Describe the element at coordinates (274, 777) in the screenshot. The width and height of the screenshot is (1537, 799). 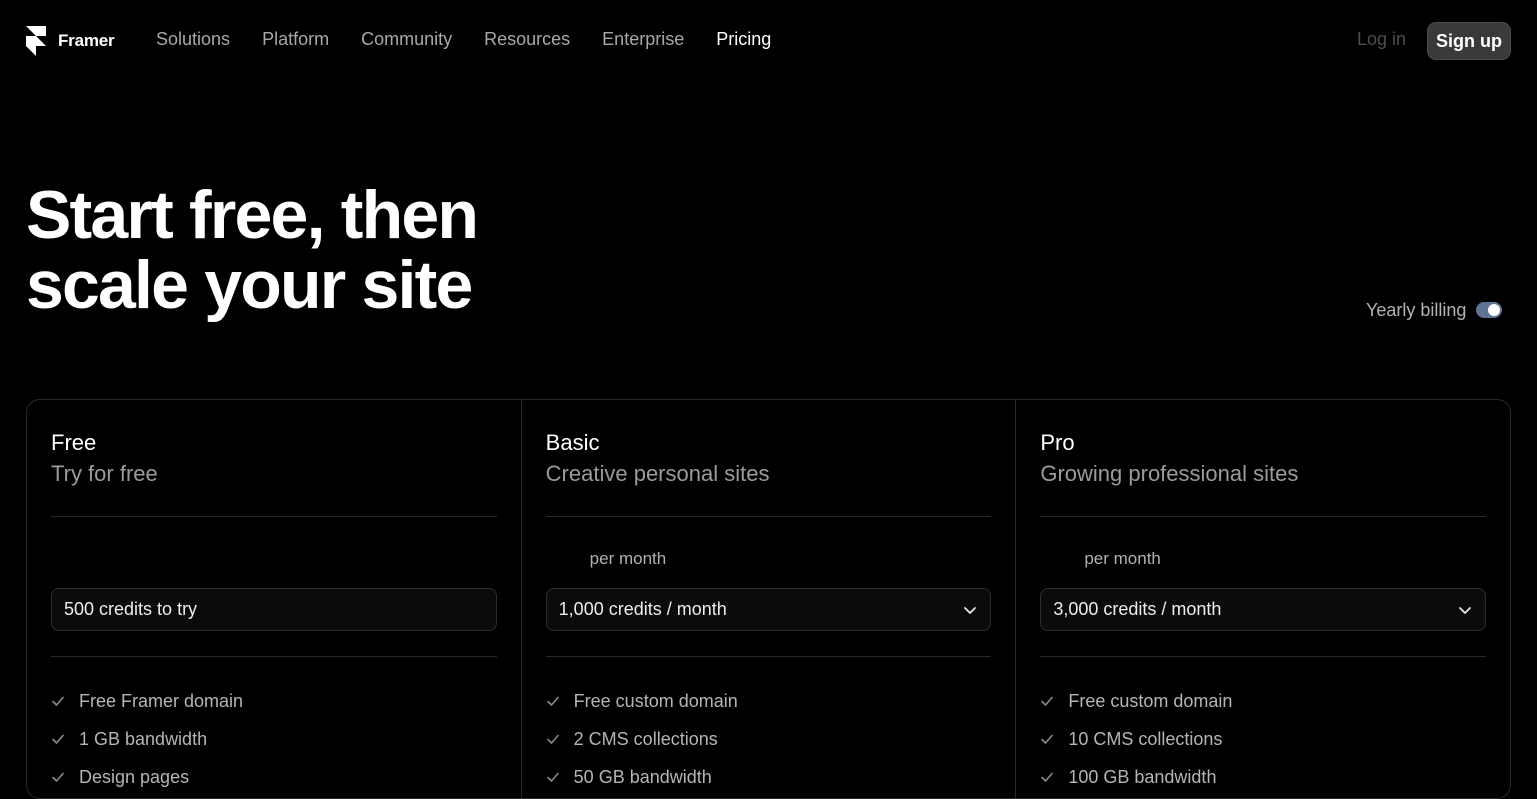
I see `feature-item: Design pages` at that location.